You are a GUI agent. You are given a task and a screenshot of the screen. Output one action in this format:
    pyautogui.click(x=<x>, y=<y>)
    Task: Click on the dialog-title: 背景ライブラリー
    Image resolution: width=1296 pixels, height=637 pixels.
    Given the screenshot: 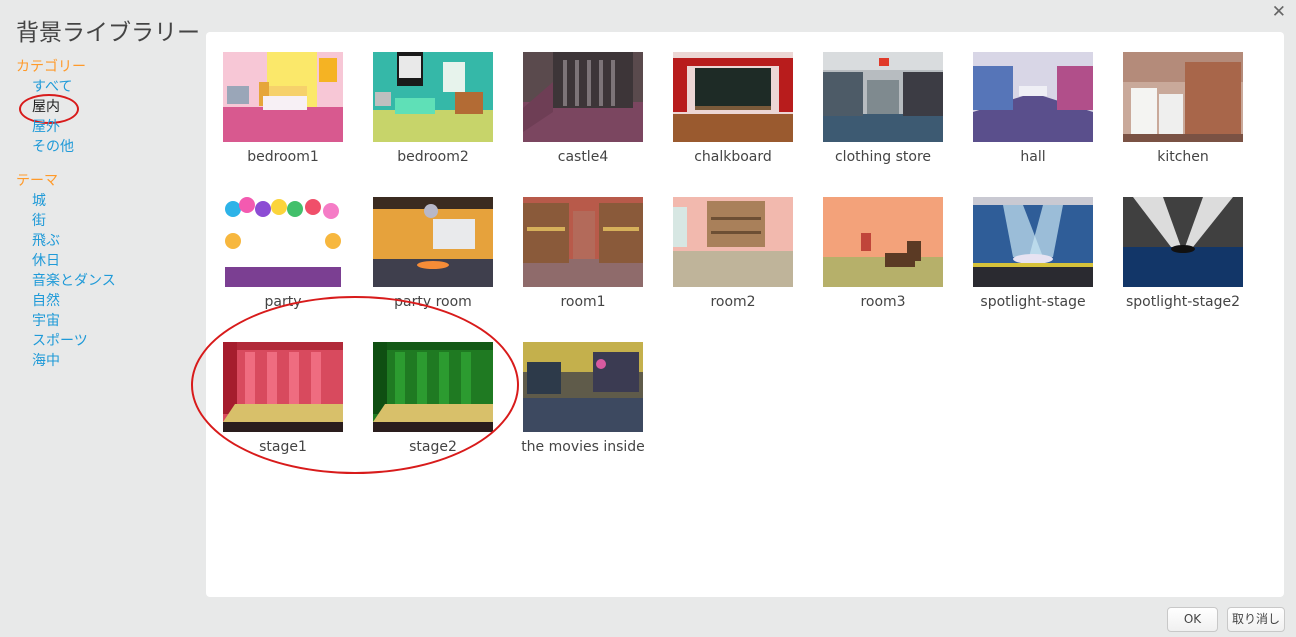 What is the action you would take?
    pyautogui.click(x=108, y=33)
    